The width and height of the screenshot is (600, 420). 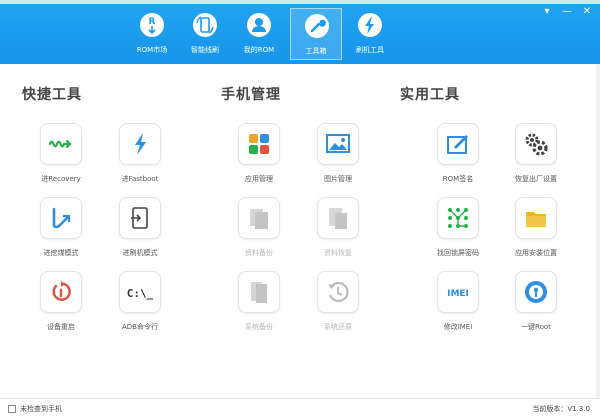 What do you see at coordinates (536, 327) in the screenshot?
I see `tool-label: 一键Root` at bounding box center [536, 327].